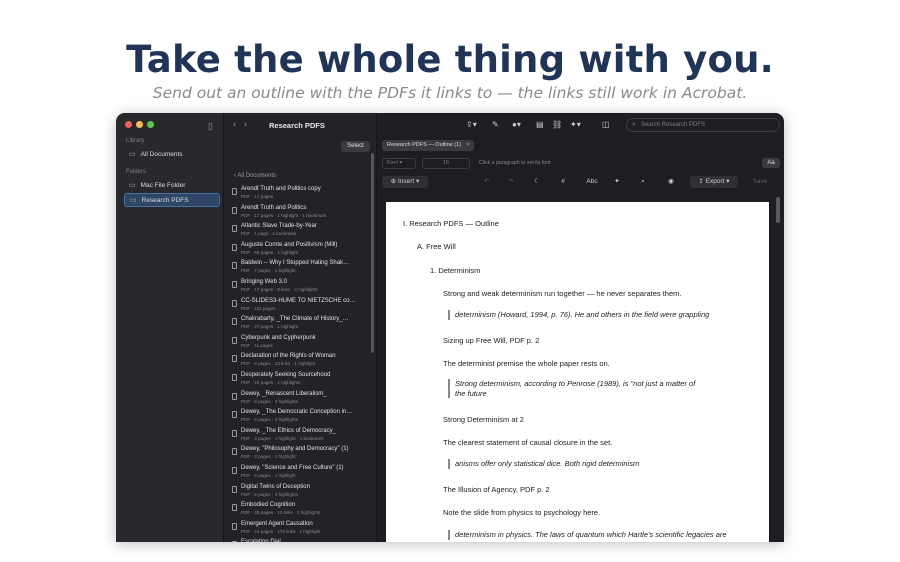 This screenshot has height=562, width=900. I want to click on markup-pen-icon: ✎, so click(495, 124).